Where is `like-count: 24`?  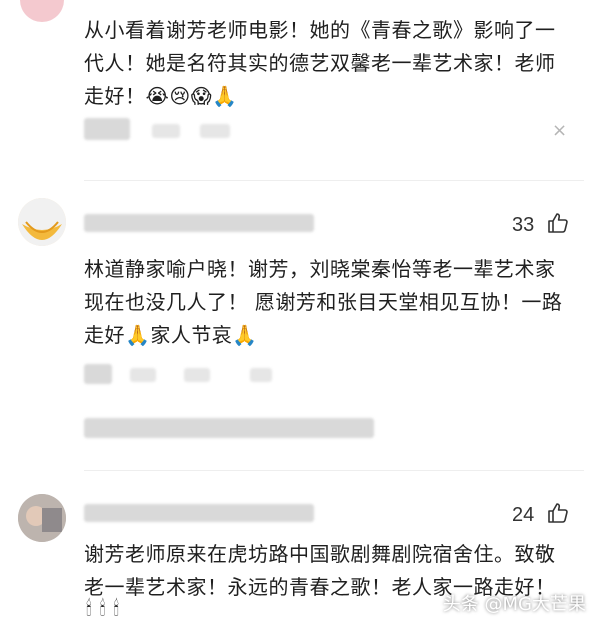
like-count: 24 is located at coordinates (523, 515).